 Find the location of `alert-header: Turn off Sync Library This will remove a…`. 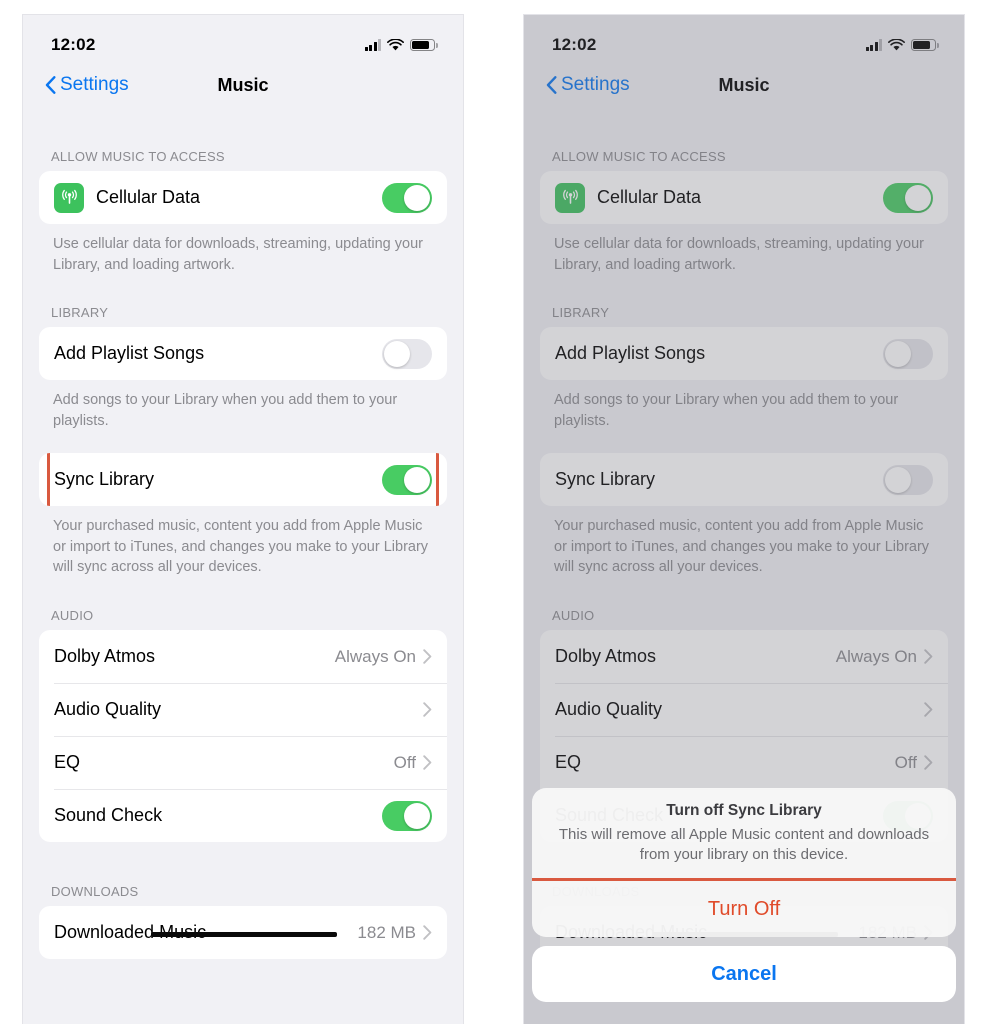

alert-header: Turn off Sync Library This will remove a… is located at coordinates (744, 834).